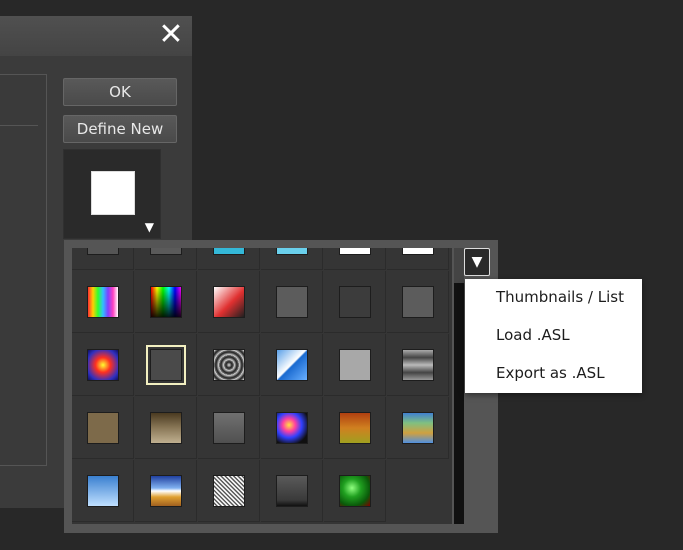  I want to click on scrollbar-thumb, so click(459, 265).